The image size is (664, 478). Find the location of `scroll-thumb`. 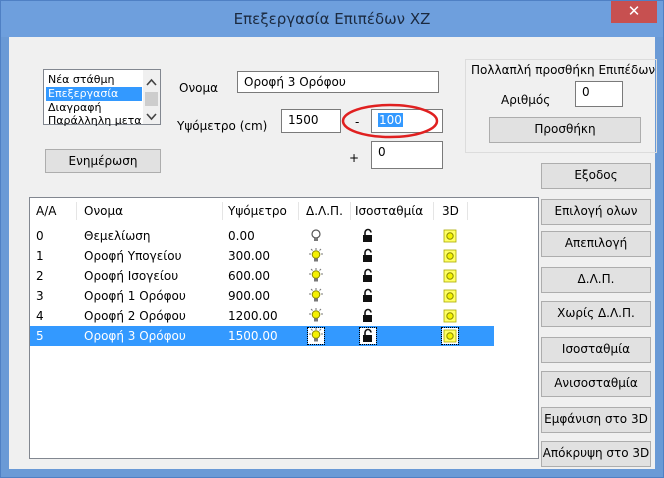

scroll-thumb is located at coordinates (151, 99).